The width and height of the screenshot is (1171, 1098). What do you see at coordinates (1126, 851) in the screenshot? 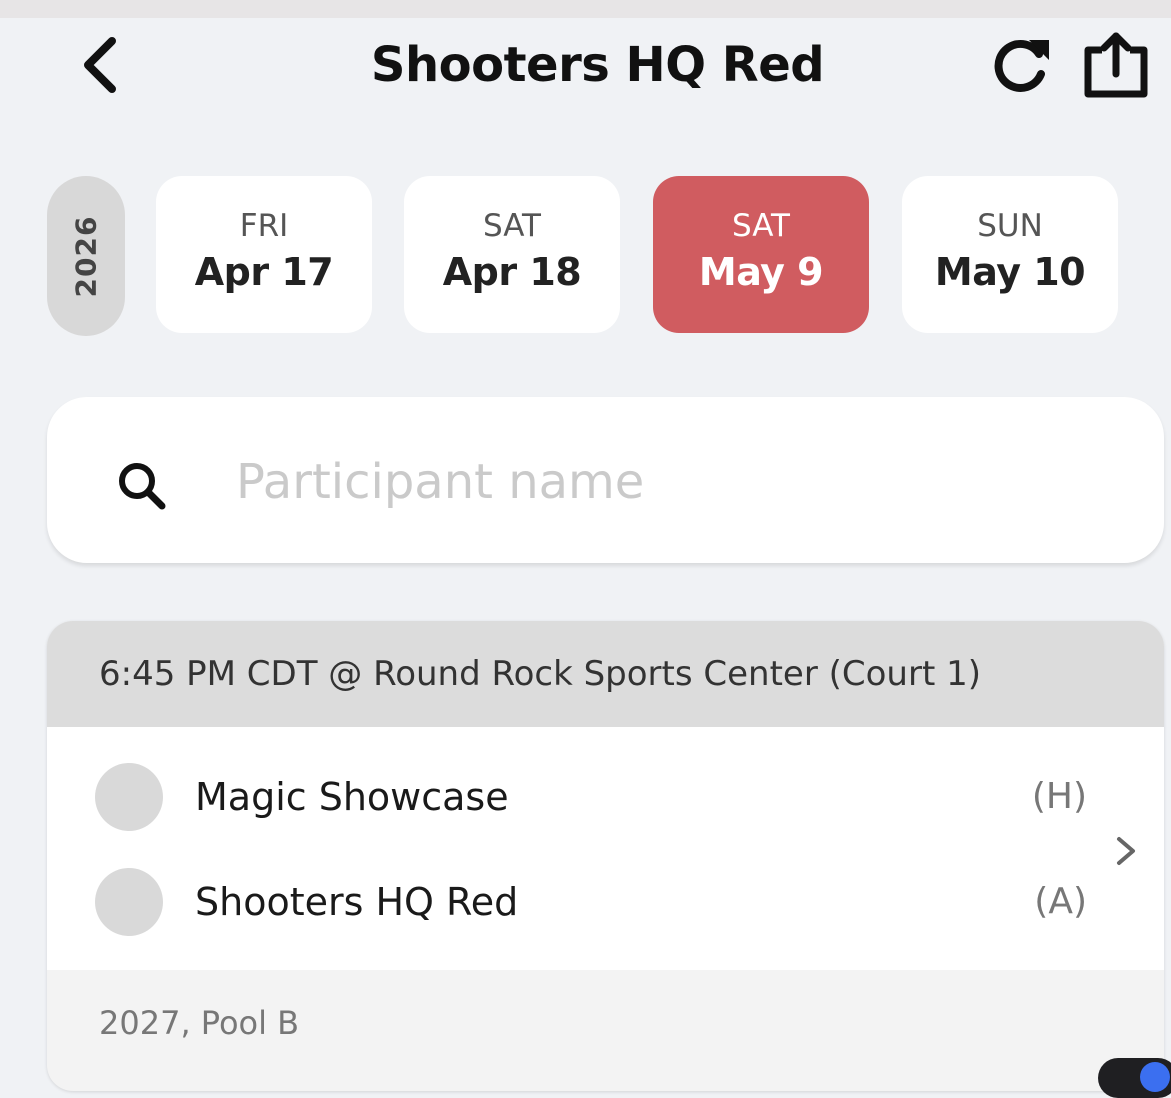
I see `chevron-right-icon` at bounding box center [1126, 851].